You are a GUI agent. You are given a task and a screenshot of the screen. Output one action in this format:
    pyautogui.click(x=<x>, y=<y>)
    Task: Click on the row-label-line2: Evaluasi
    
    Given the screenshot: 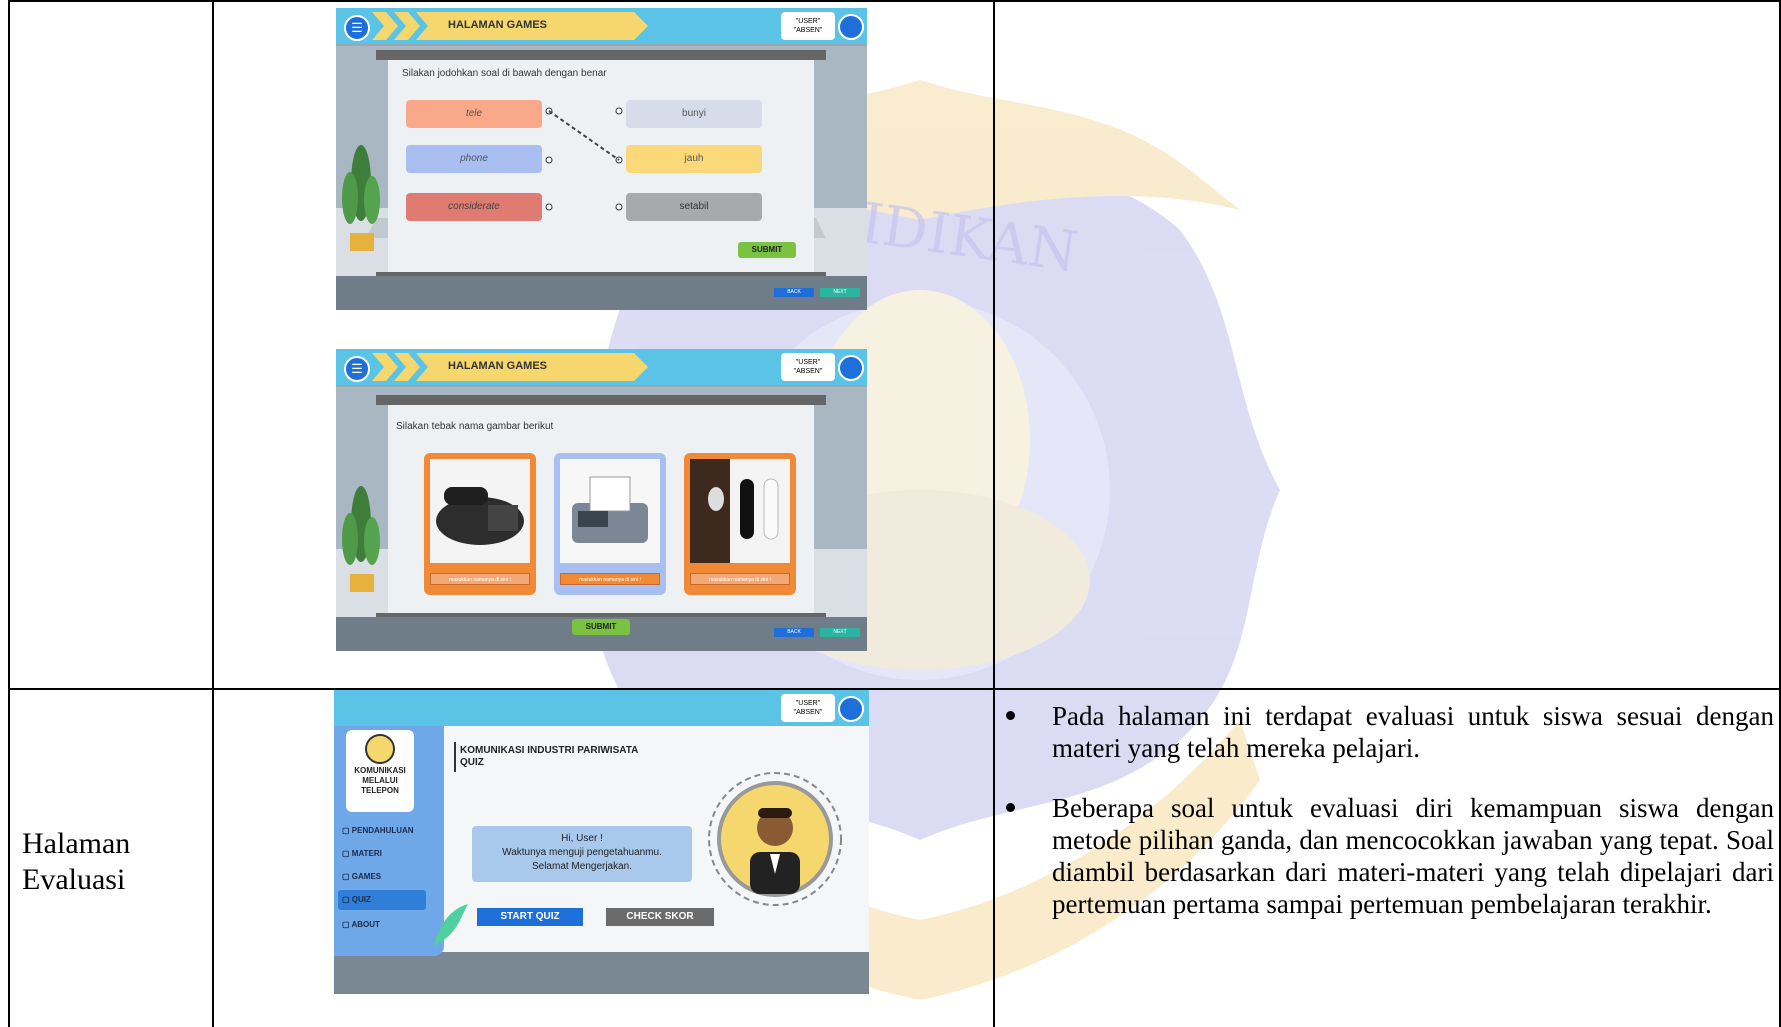 What is the action you would take?
    pyautogui.click(x=74, y=879)
    